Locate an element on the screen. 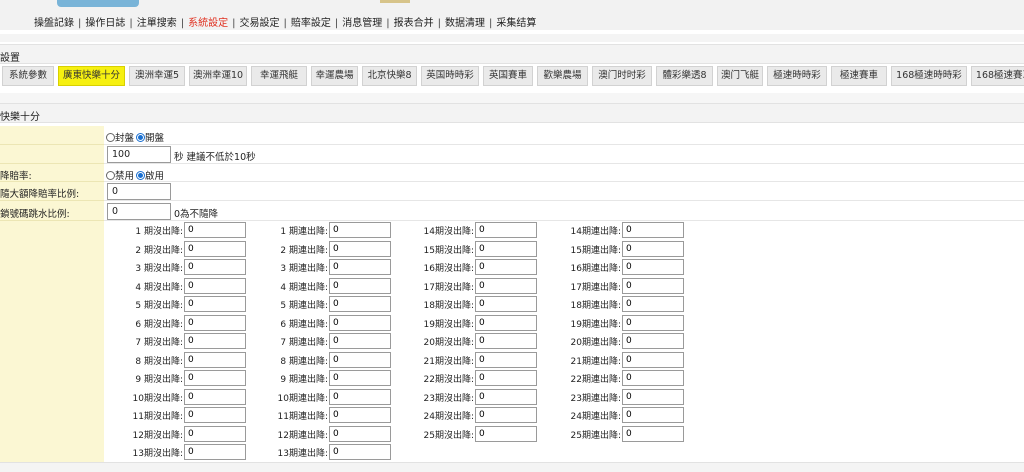 This screenshot has width=1024, height=472. nav-item: 系統設定 is located at coordinates (208, 21).